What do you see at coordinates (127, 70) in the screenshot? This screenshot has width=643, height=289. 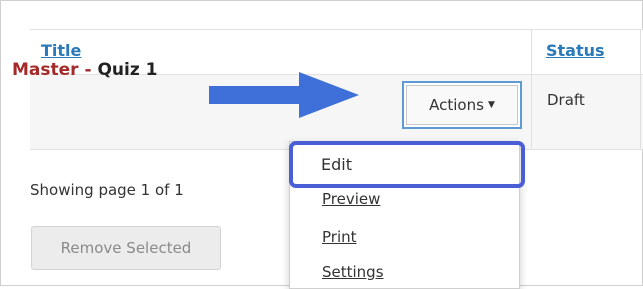 I see `quiz-title-name: Quiz 1` at bounding box center [127, 70].